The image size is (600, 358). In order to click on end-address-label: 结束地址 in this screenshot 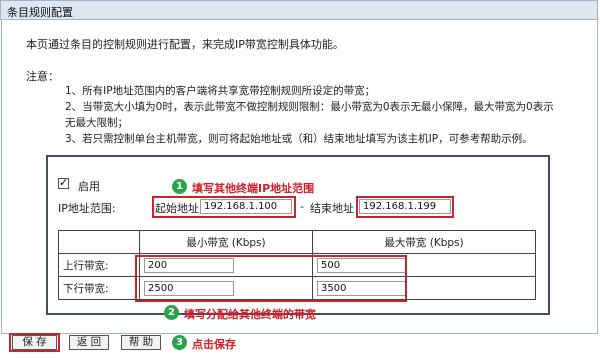, I will do `click(332, 208)`.